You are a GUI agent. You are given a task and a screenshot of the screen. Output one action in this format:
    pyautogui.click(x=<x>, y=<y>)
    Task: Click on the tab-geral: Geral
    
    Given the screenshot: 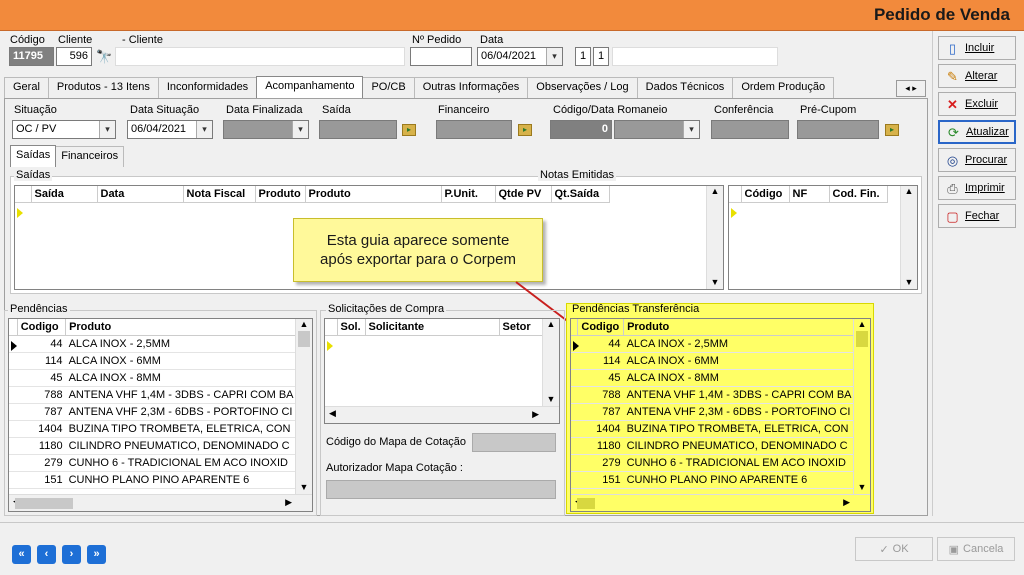 What is the action you would take?
    pyautogui.click(x=26, y=87)
    